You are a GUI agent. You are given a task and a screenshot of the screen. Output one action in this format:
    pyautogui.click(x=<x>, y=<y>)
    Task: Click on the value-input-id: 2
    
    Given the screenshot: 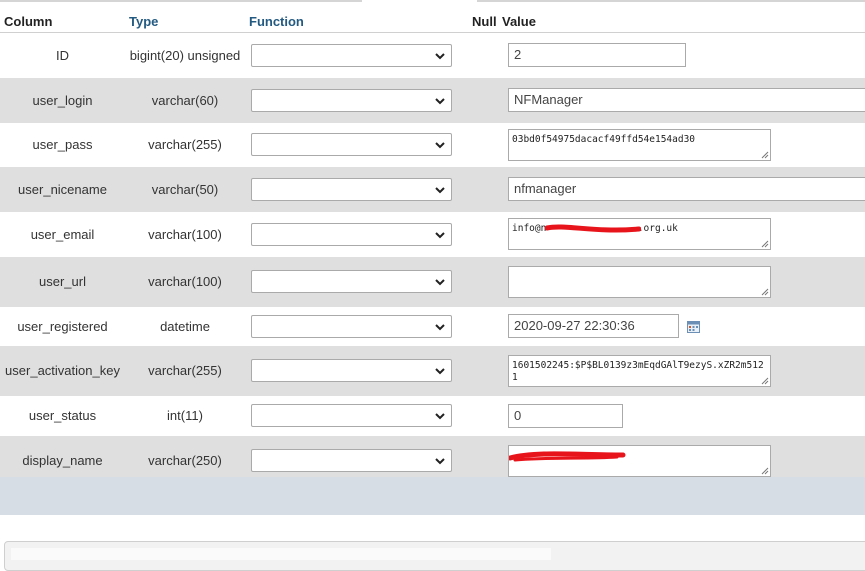 What is the action you would take?
    pyautogui.click(x=597, y=55)
    